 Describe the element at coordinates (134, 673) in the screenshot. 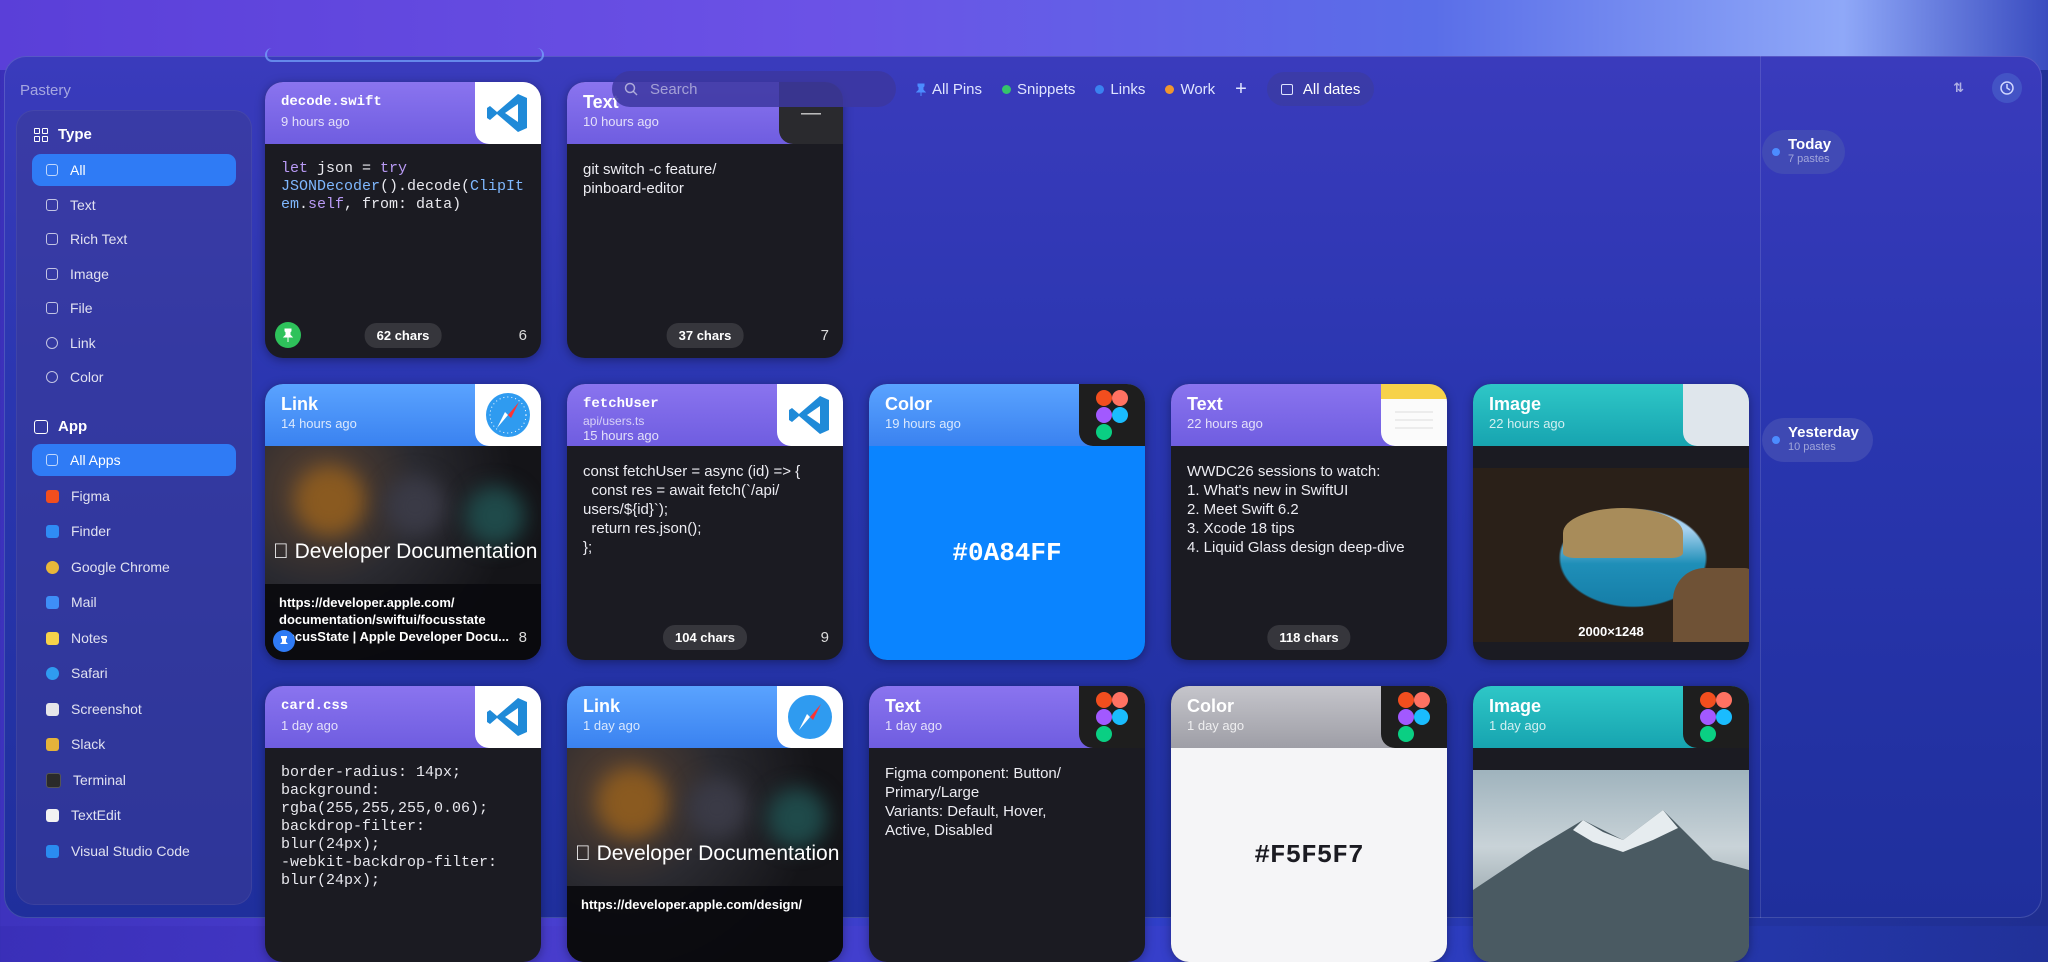

I see `sidebar-item-safari: Safari` at that location.